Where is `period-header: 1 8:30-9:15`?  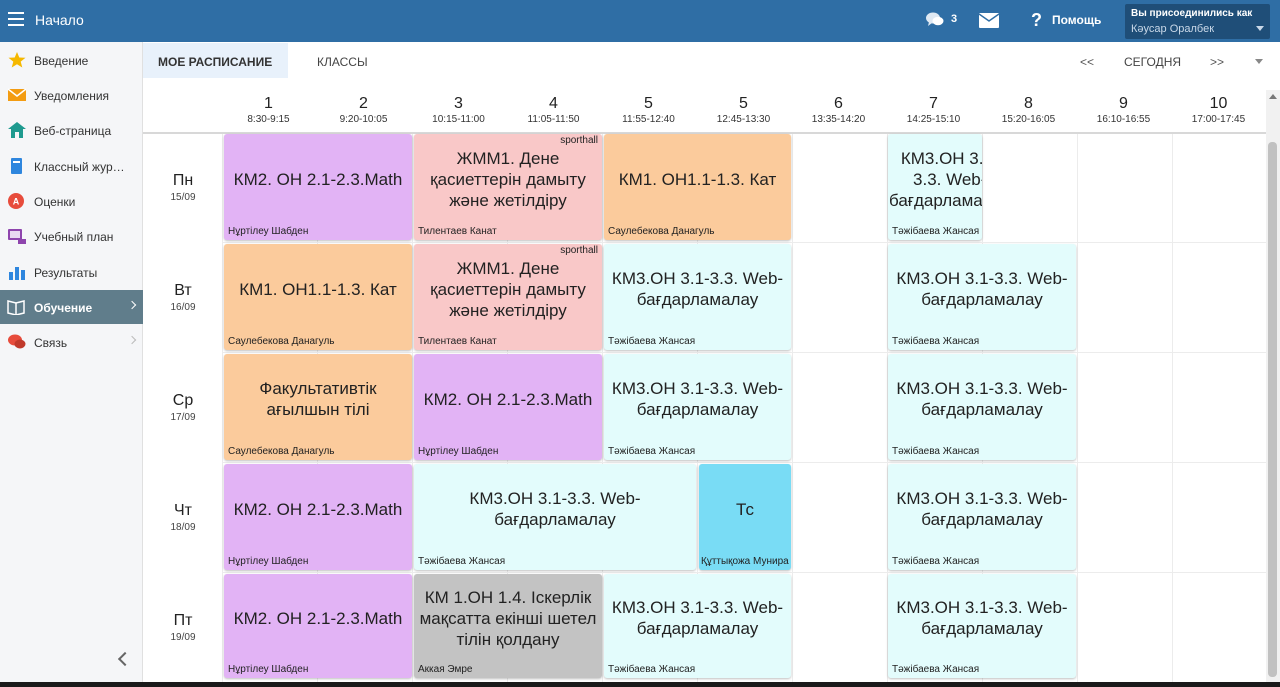 period-header: 1 8:30-9:15 is located at coordinates (268, 110).